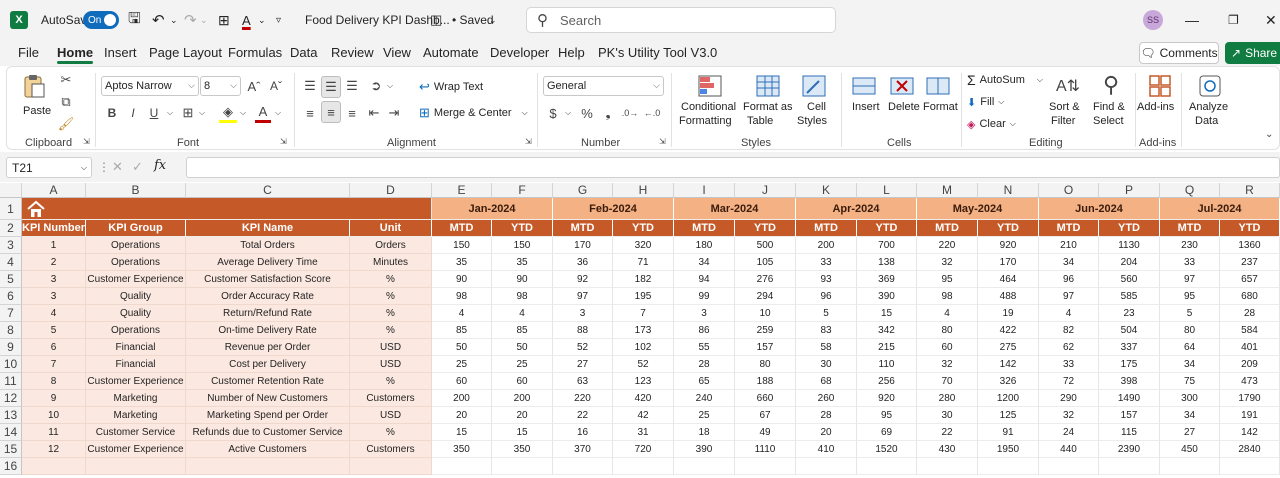  Describe the element at coordinates (1129, 296) in the screenshot. I see `table-cell: 585` at that location.